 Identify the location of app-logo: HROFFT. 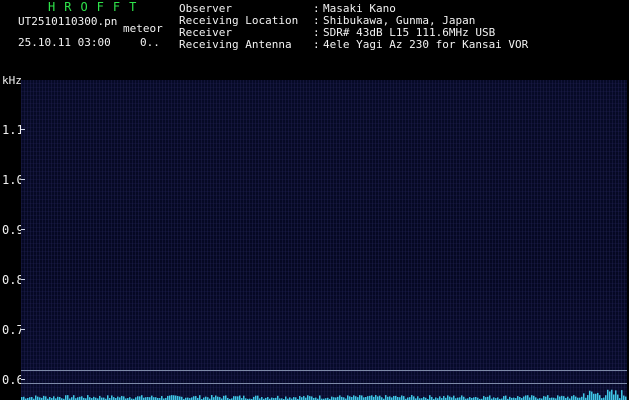
(97, 7).